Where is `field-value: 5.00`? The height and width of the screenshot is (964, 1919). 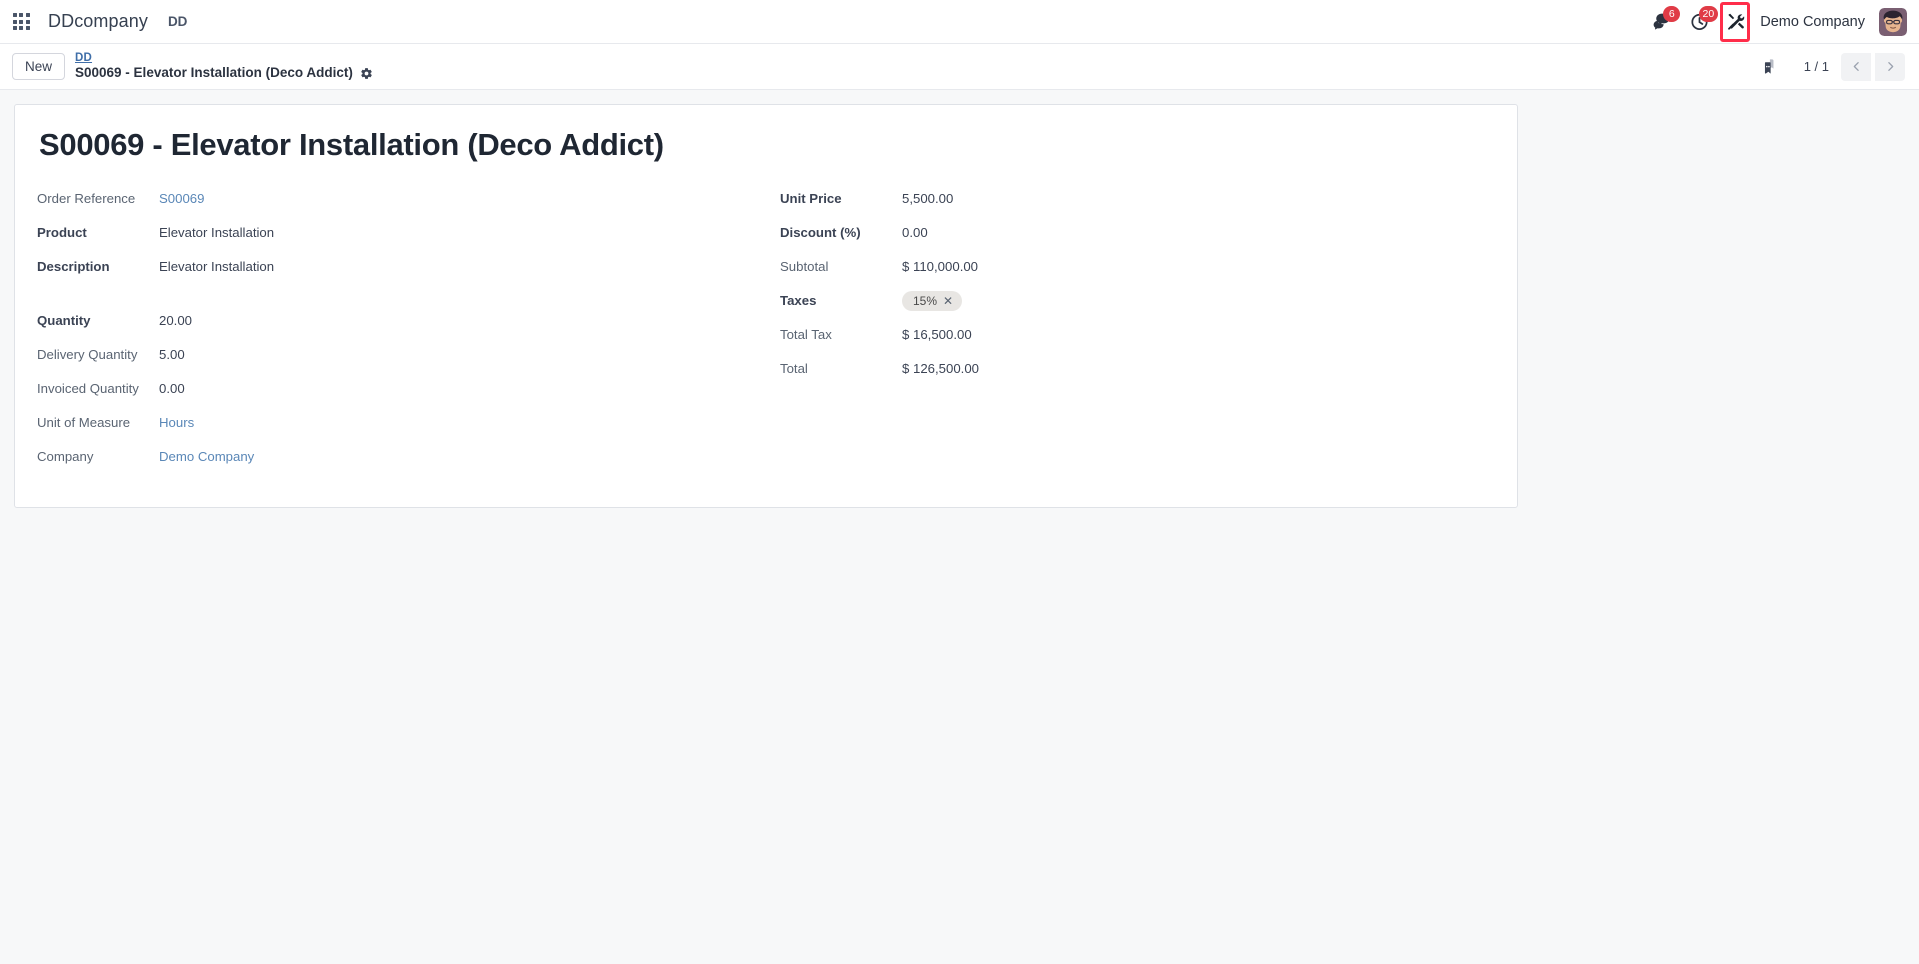
field-value: 5.00 is located at coordinates (172, 354).